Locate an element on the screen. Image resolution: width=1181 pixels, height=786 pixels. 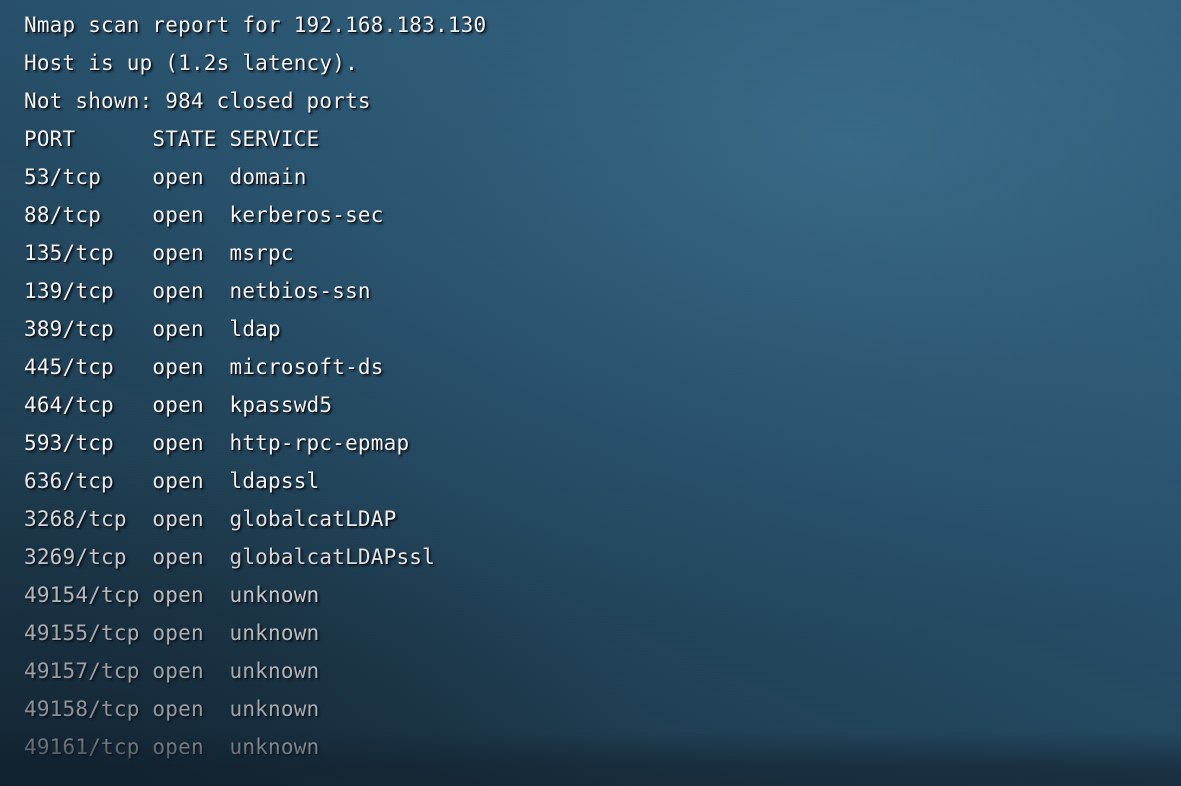
table-row: 445/tcp open microsoft-ds is located at coordinates (204, 367).